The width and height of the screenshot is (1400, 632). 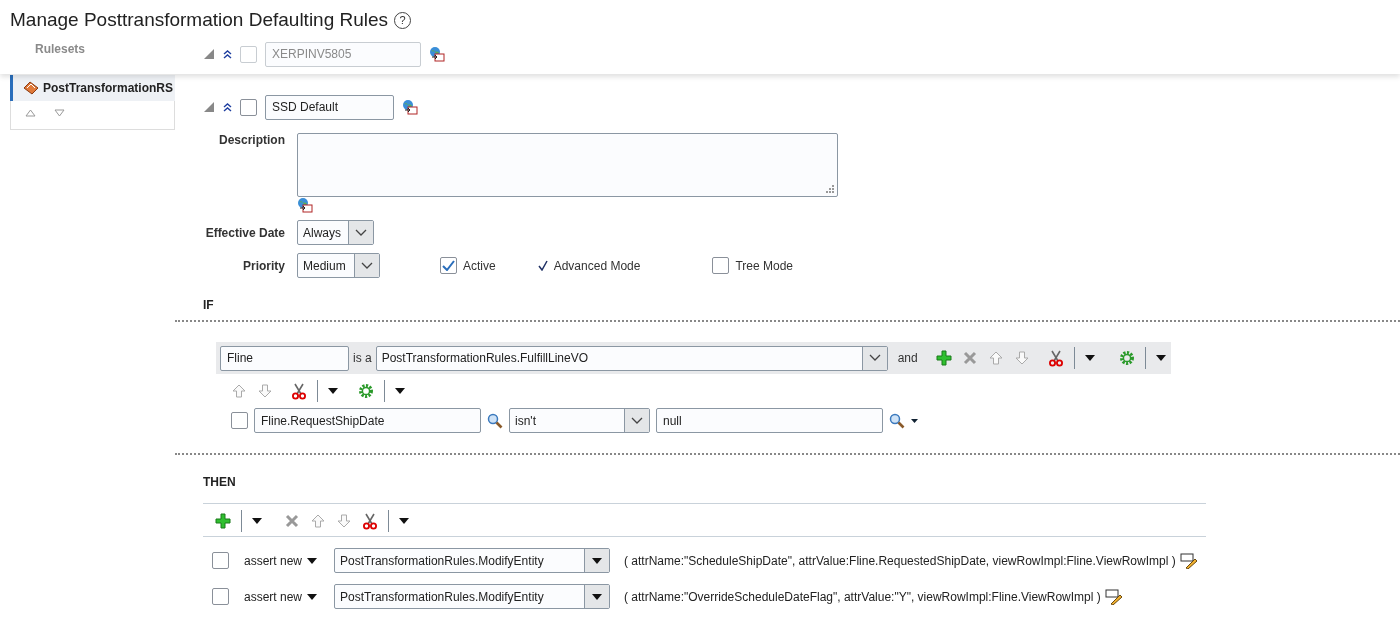 What do you see at coordinates (284, 358) in the screenshot?
I see `variable-field: Fline` at bounding box center [284, 358].